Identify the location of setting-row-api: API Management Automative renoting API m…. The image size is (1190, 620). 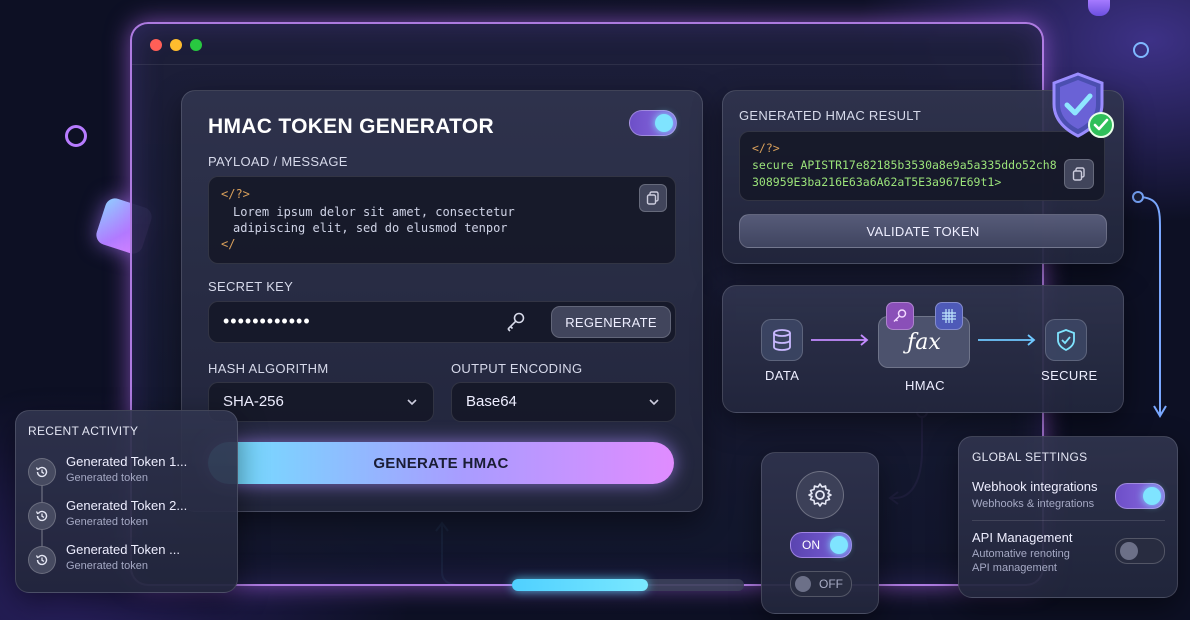
(1069, 558).